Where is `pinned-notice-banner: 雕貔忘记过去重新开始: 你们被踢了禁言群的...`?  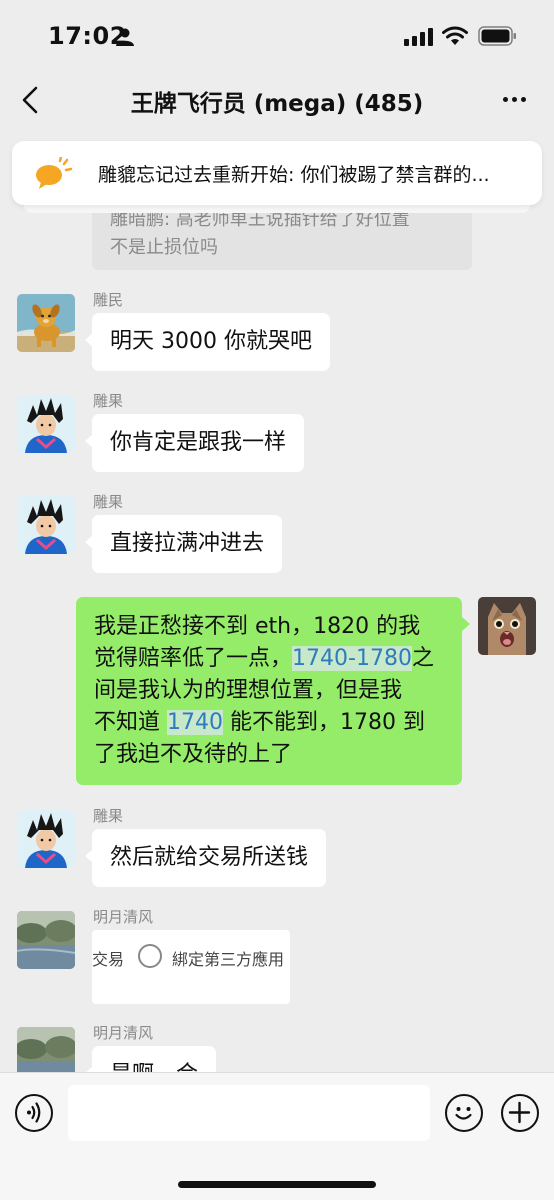 pinned-notice-banner: 雕貔忘记过去重新开始: 你们被踢了禁言群的... is located at coordinates (277, 173).